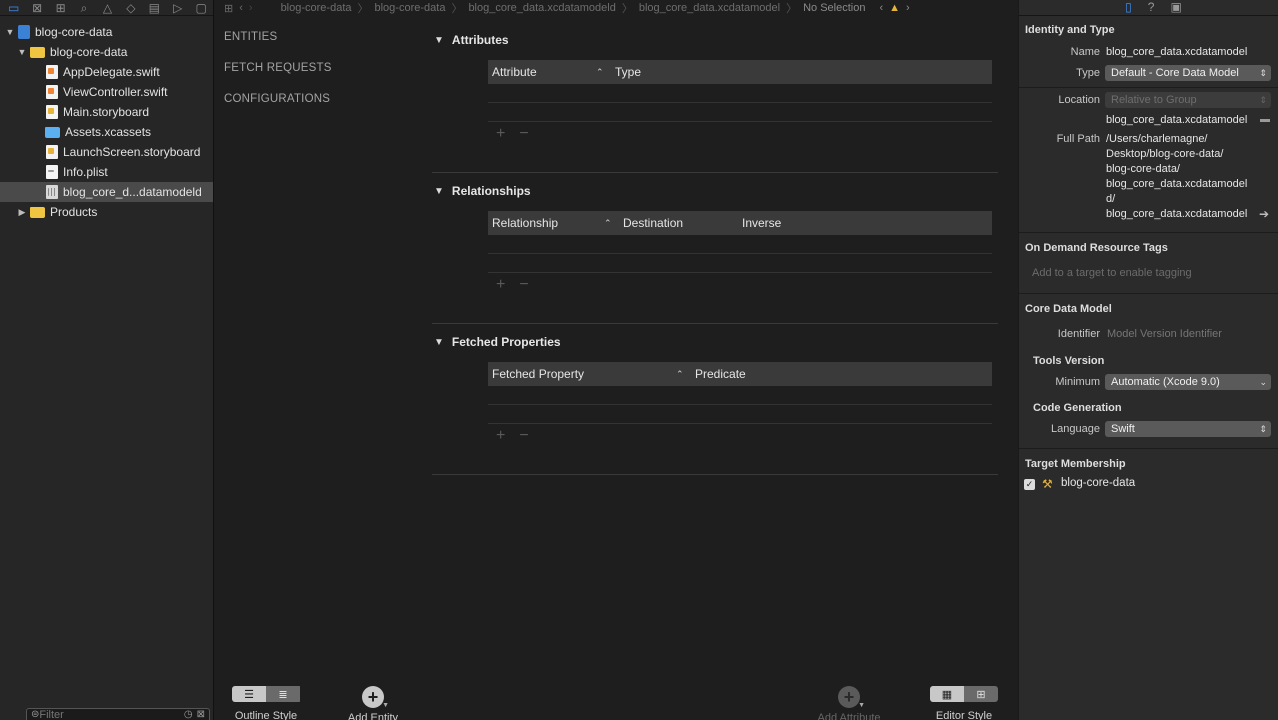  What do you see at coordinates (52, 92) in the screenshot?
I see `swift-file-icon` at bounding box center [52, 92].